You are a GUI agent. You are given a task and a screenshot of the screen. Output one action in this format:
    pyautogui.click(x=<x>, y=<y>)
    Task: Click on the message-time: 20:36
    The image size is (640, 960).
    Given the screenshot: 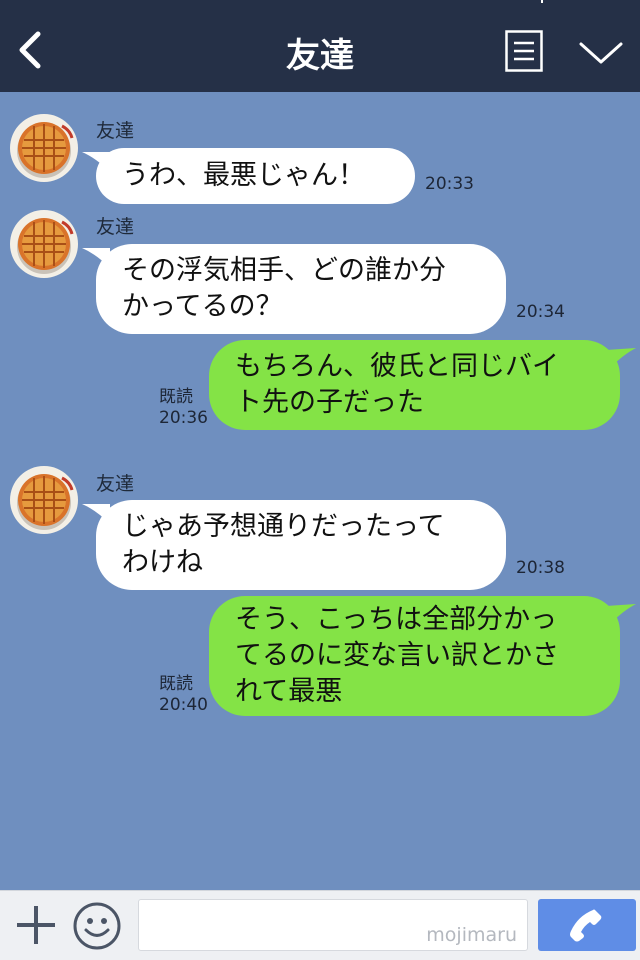 What is the action you would take?
    pyautogui.click(x=183, y=418)
    